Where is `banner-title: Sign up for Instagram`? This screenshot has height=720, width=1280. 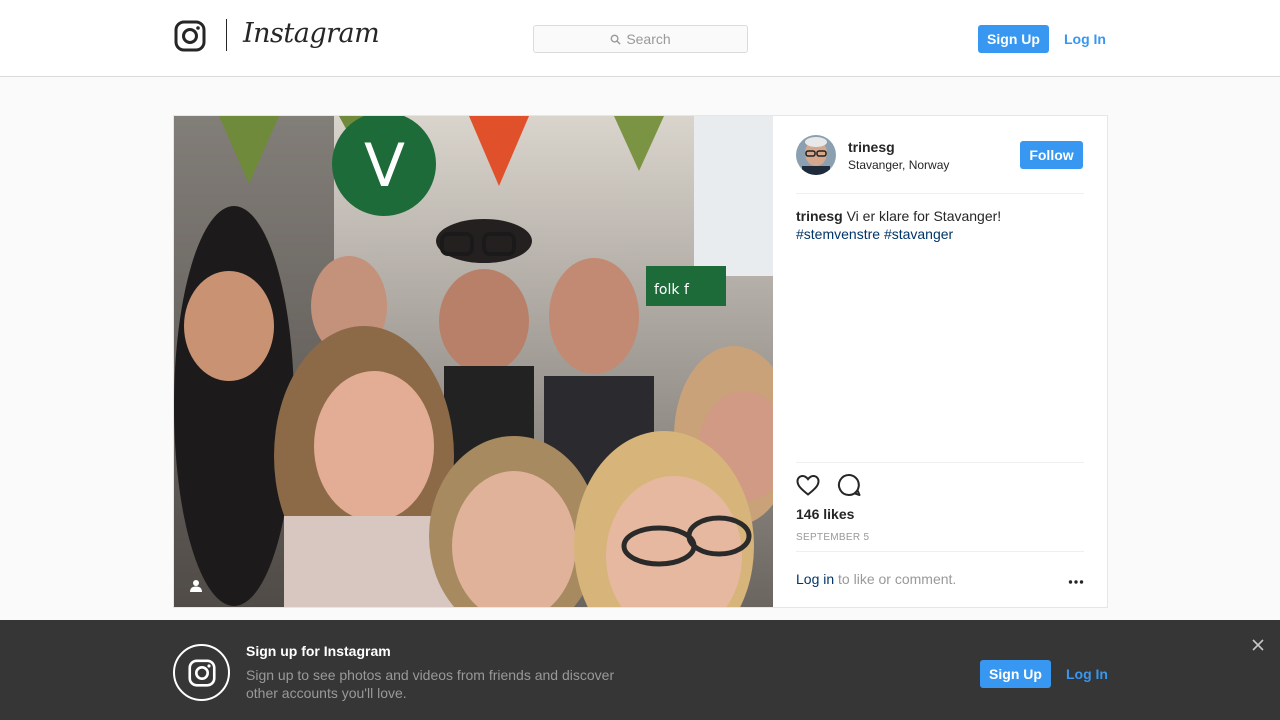 banner-title: Sign up for Instagram is located at coordinates (318, 651).